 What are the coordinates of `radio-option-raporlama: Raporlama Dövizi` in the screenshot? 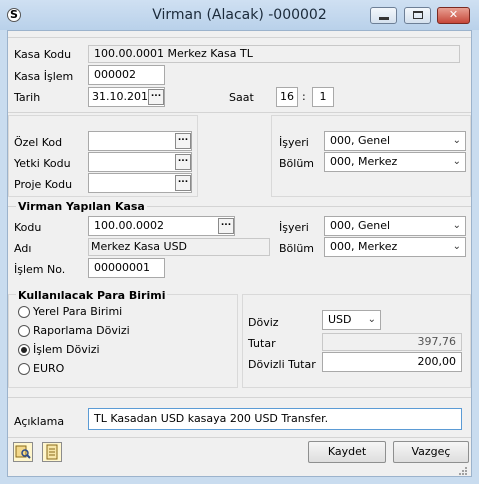 It's located at (118, 331).